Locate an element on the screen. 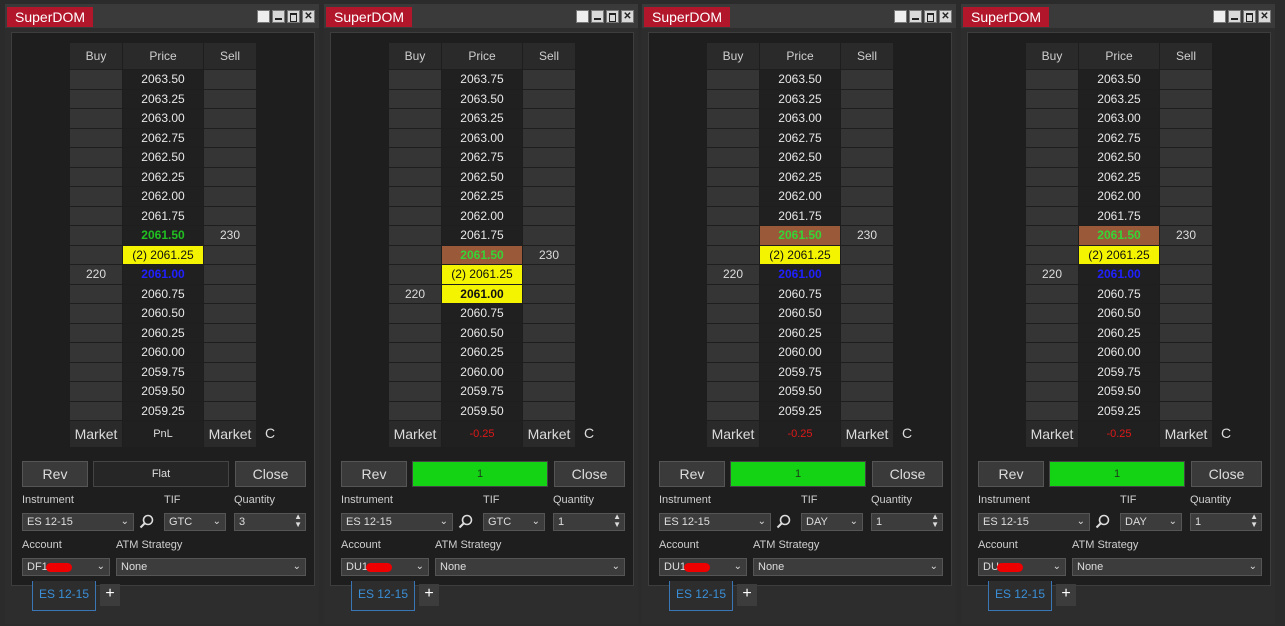  price-cell: 2062.75 is located at coordinates (482, 157).